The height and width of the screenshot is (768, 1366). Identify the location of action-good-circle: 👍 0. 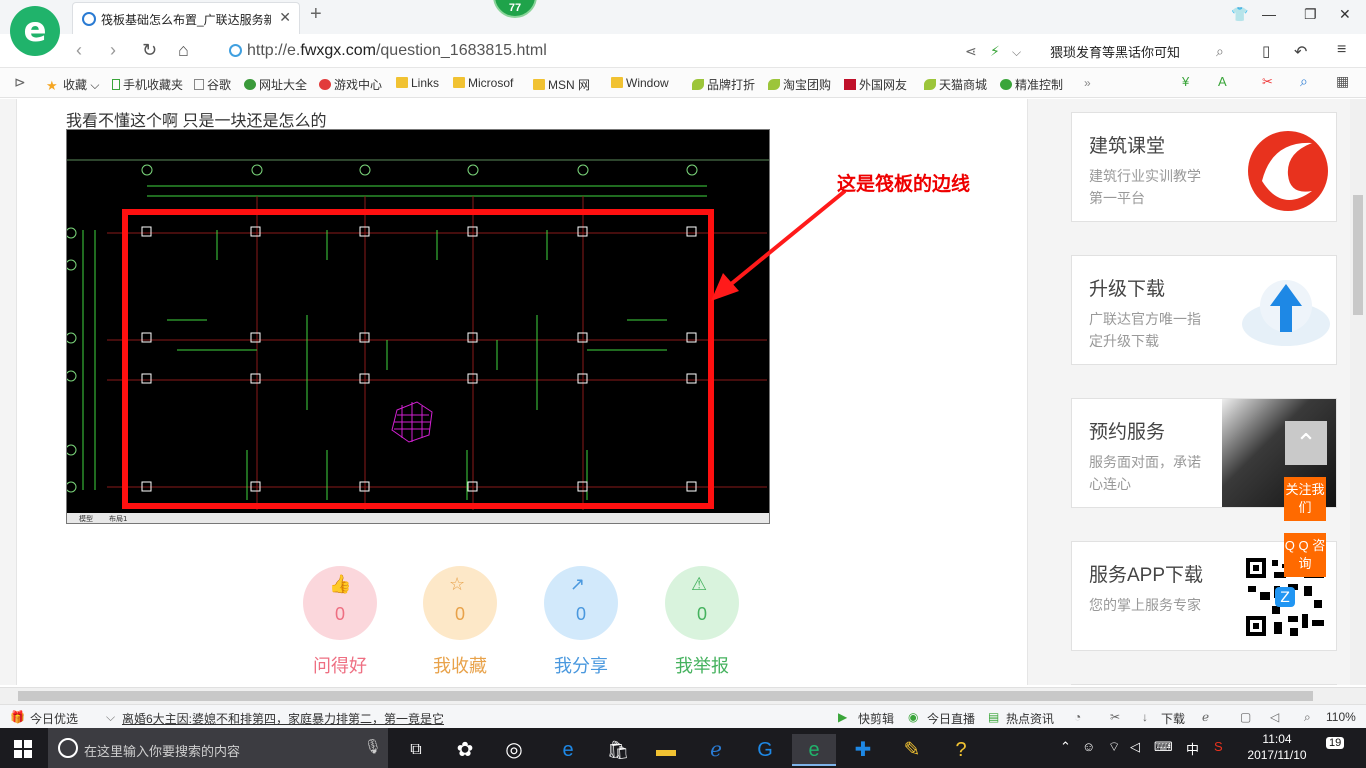
(340, 603).